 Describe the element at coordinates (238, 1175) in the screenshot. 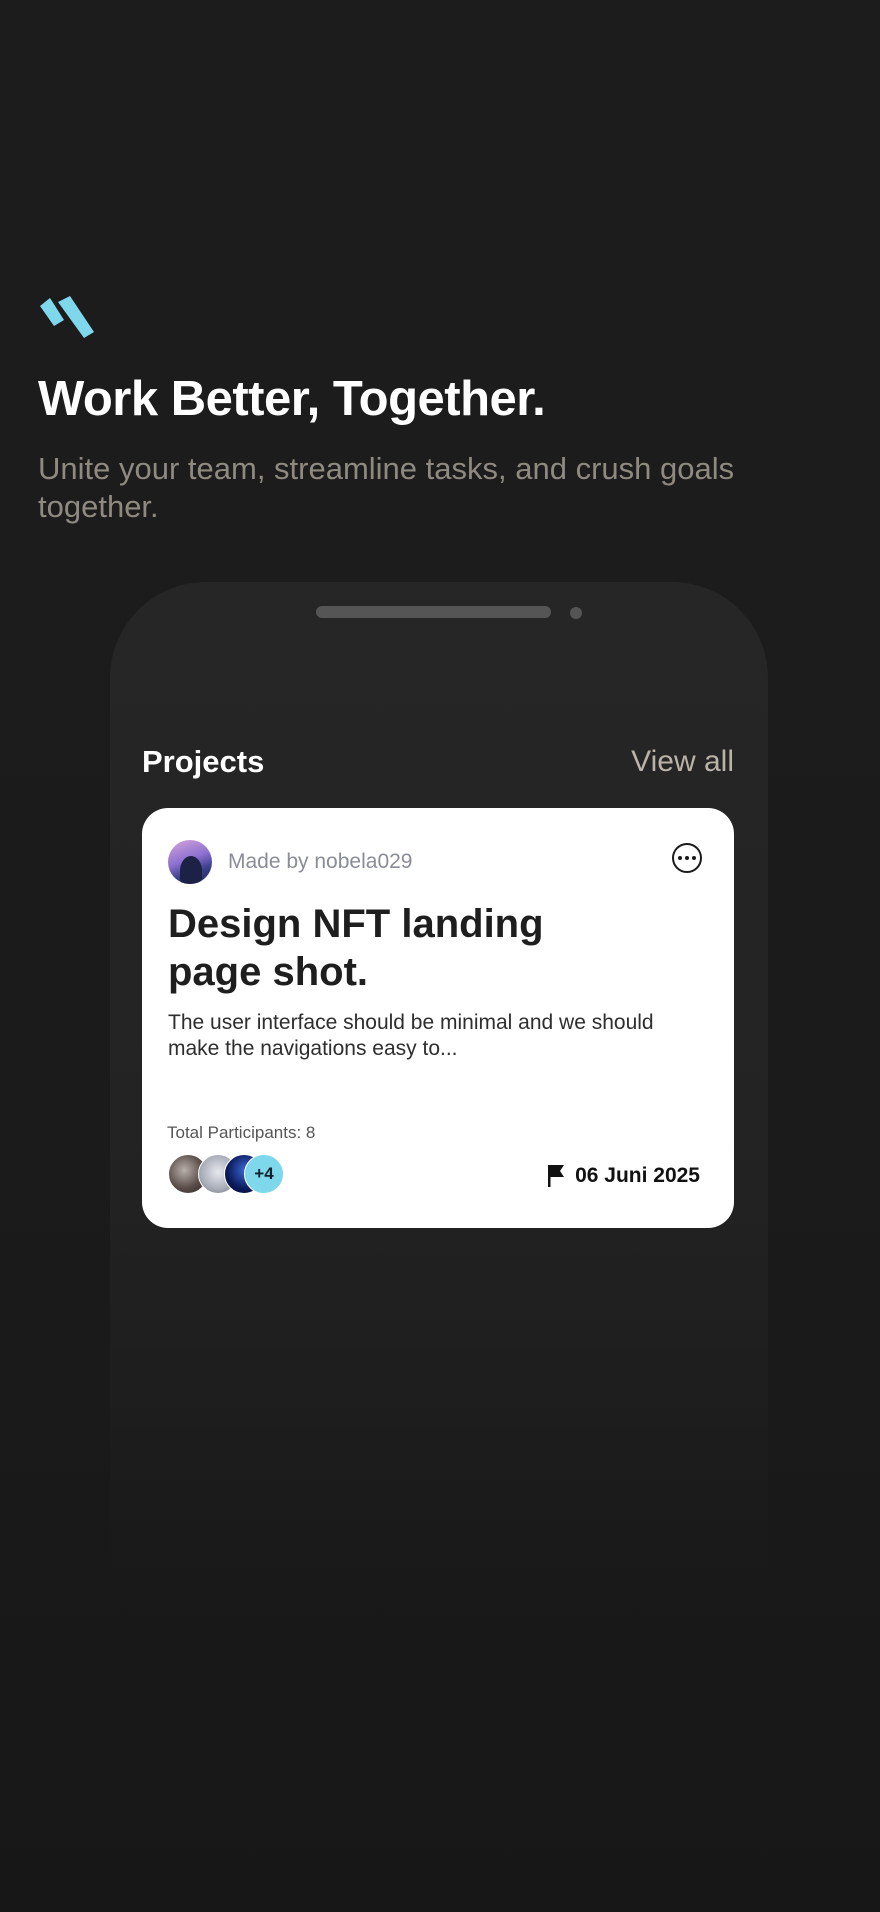

I see `participant-avatars: +4` at that location.